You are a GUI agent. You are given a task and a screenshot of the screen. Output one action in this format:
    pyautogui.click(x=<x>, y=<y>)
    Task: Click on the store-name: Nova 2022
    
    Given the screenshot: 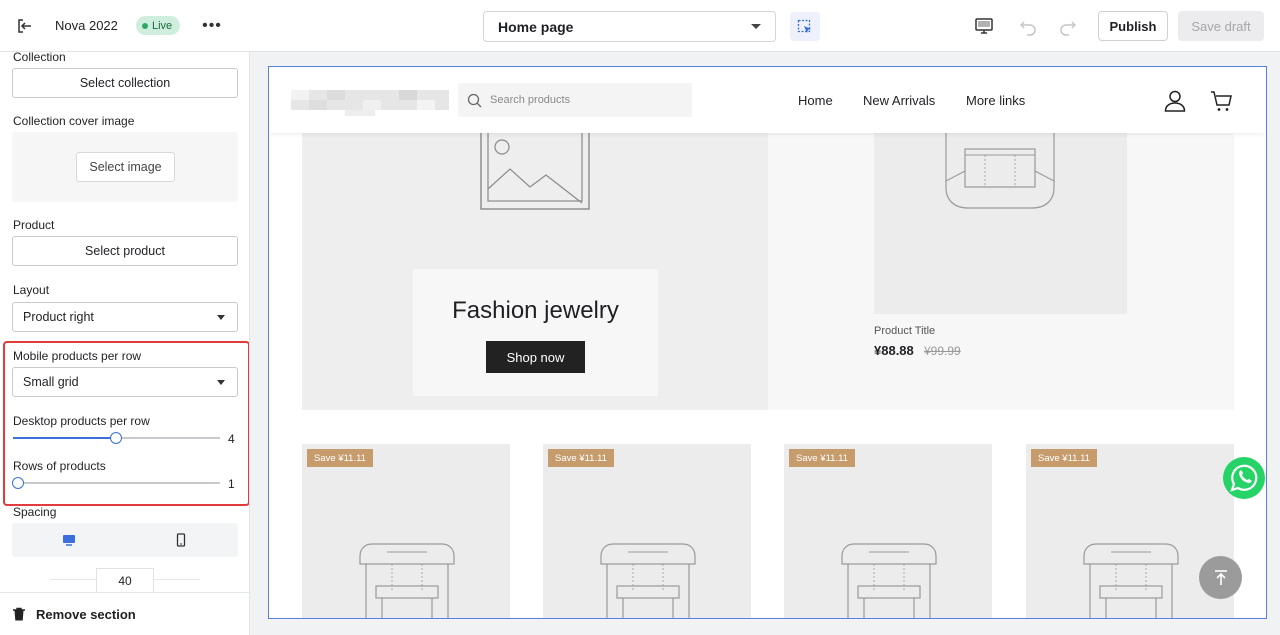 What is the action you would take?
    pyautogui.click(x=86, y=25)
    